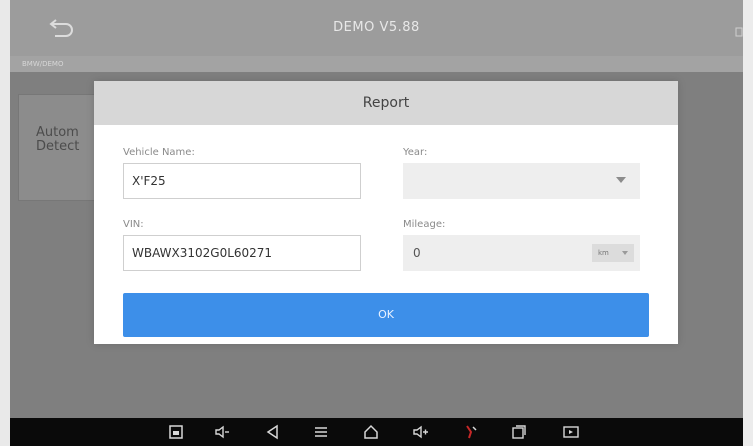 The image size is (753, 446). I want to click on screenshot-icon, so click(176, 432).